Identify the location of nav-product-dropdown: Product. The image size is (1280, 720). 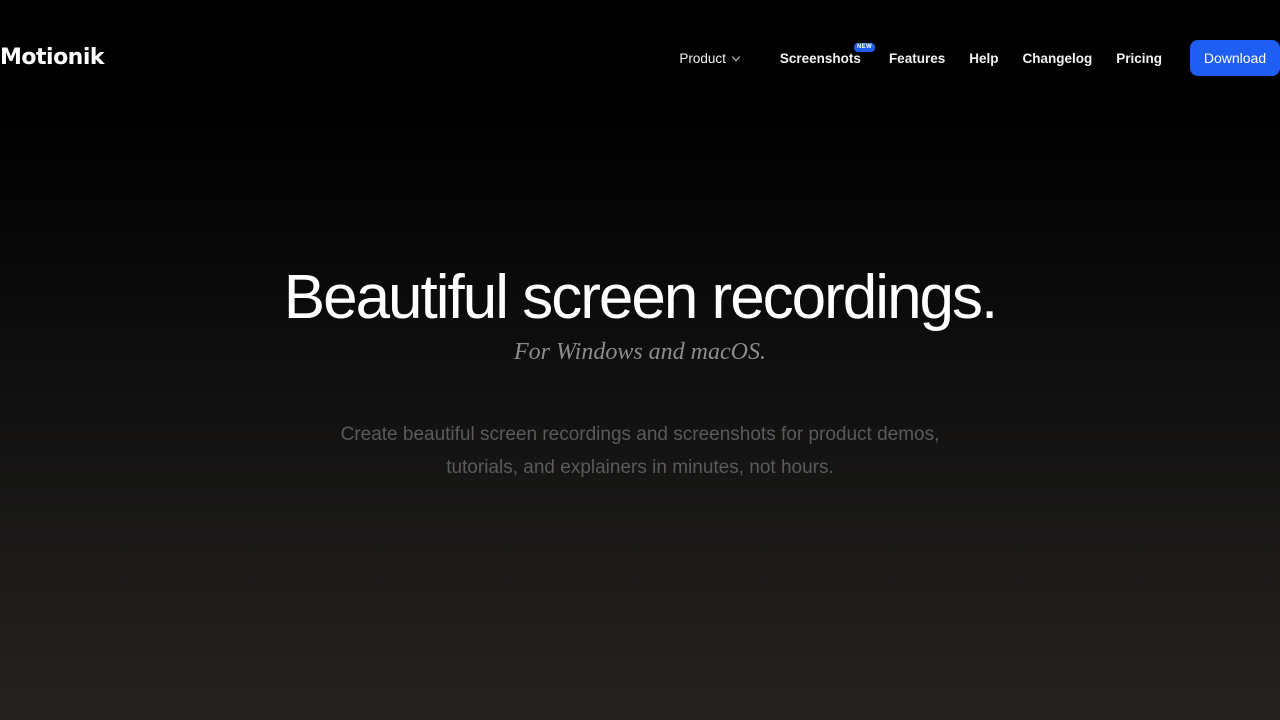
(710, 58).